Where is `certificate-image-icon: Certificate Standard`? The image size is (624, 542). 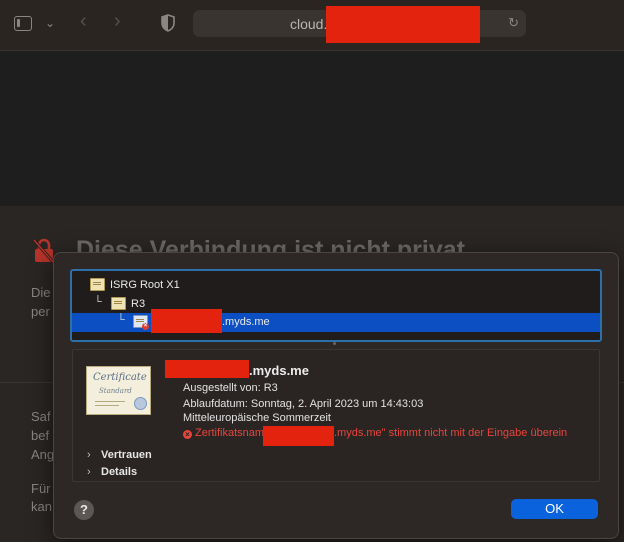 certificate-image-icon: Certificate Standard is located at coordinates (118, 390).